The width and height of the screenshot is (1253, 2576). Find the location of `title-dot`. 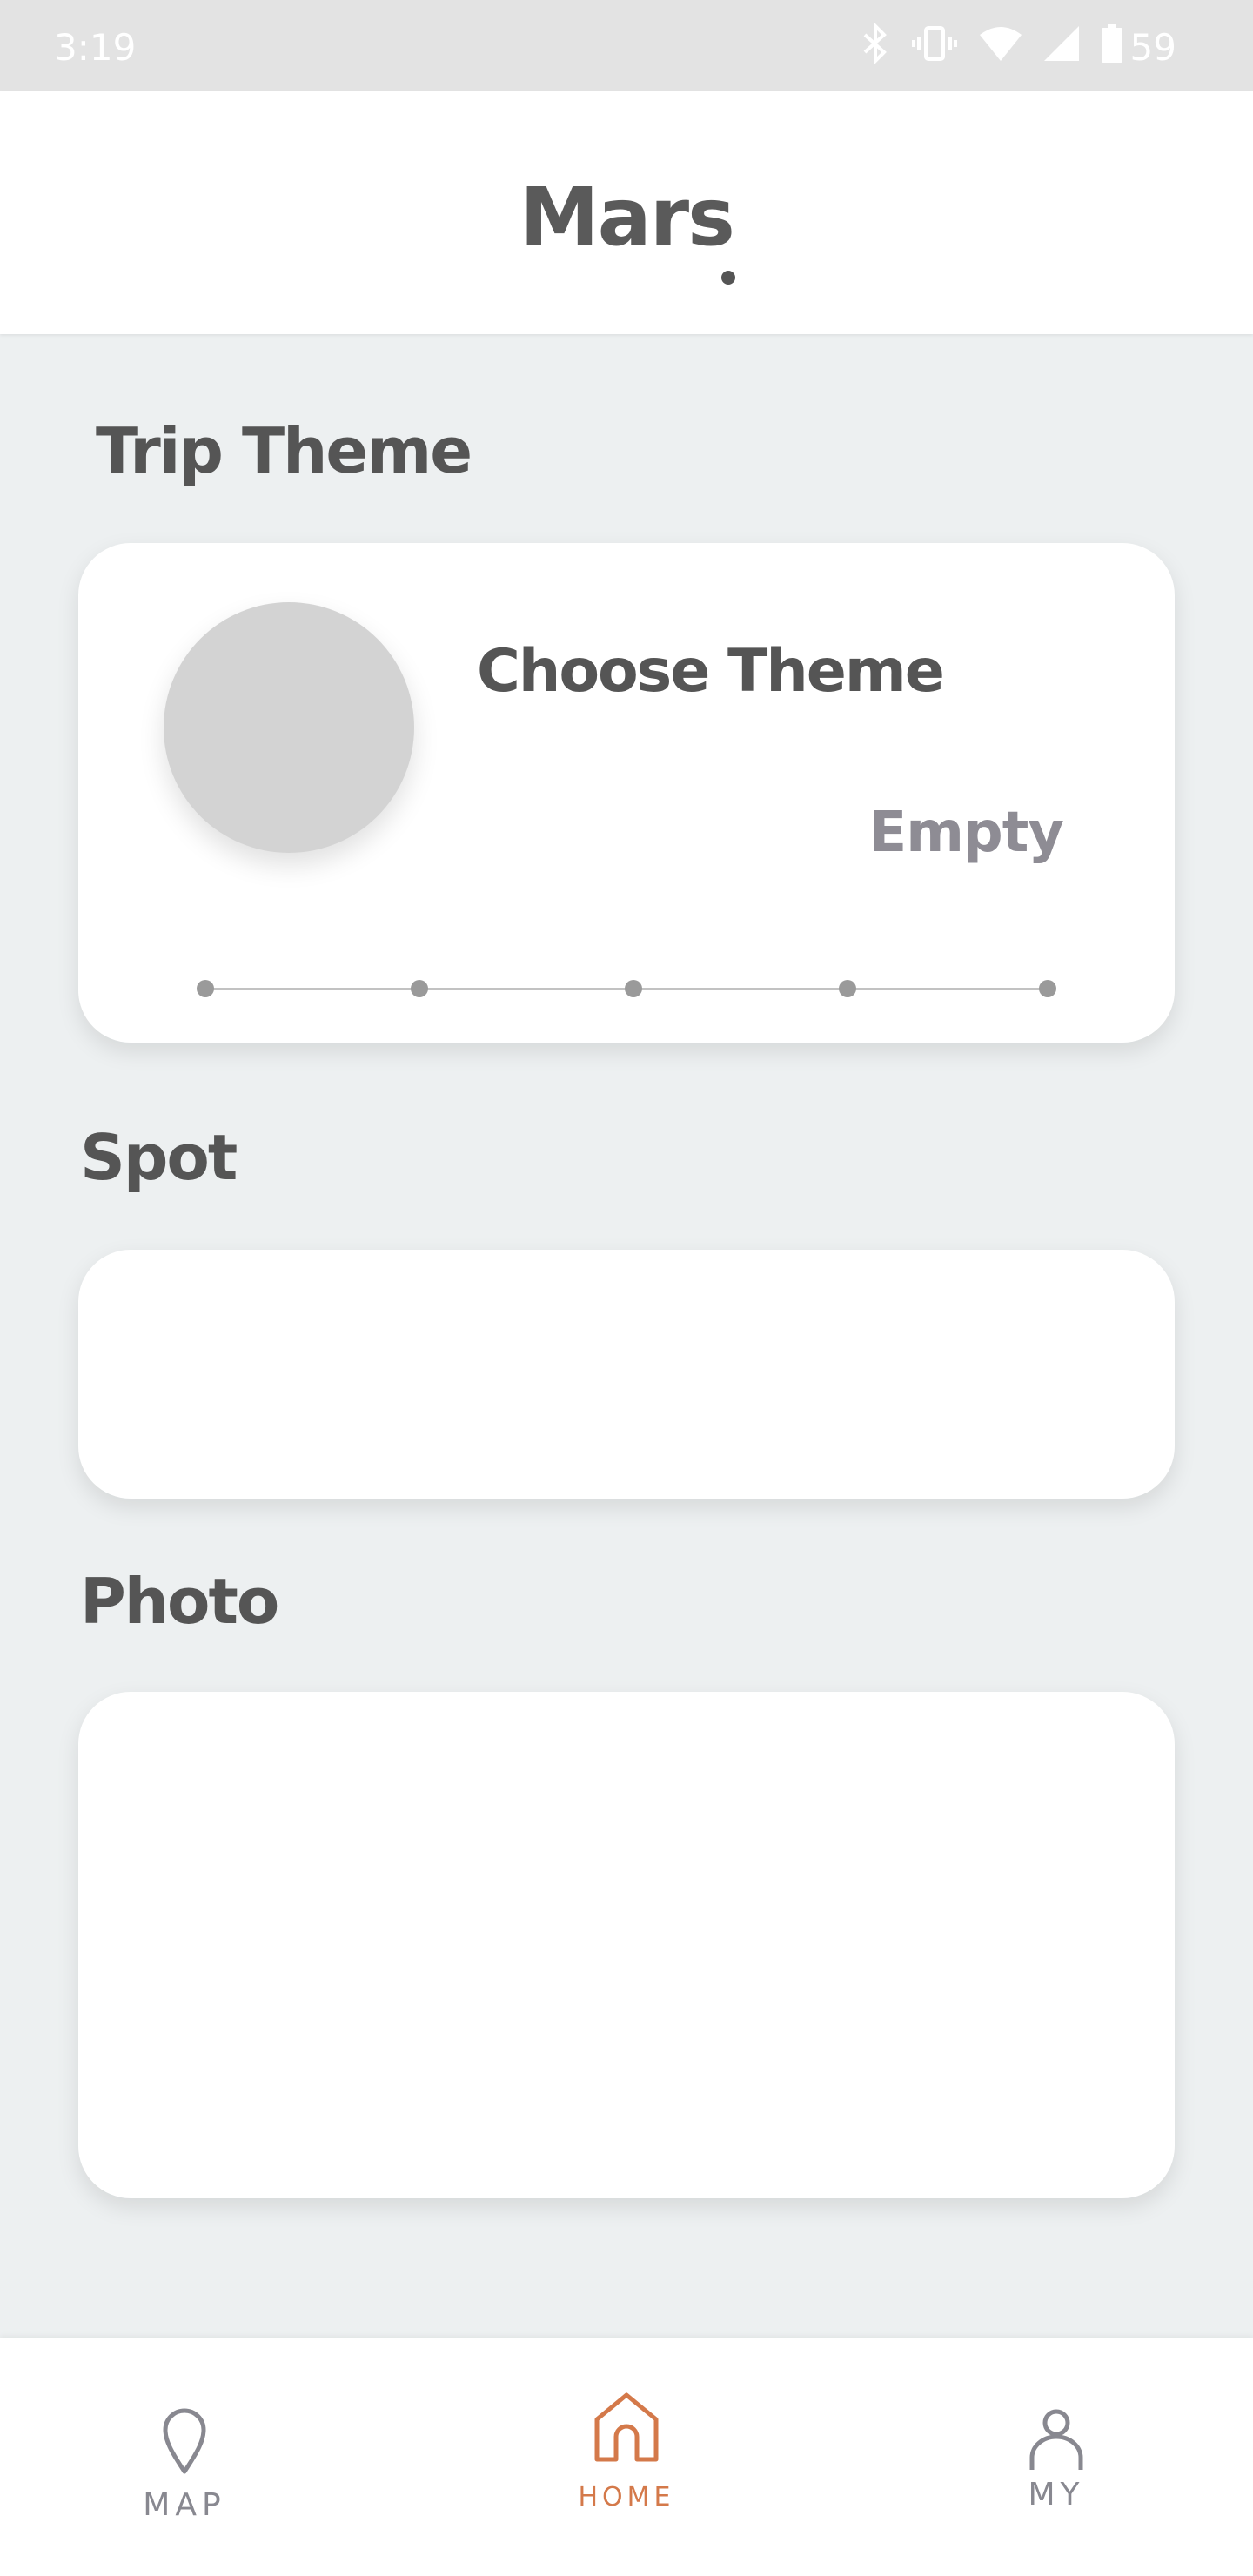

title-dot is located at coordinates (728, 278).